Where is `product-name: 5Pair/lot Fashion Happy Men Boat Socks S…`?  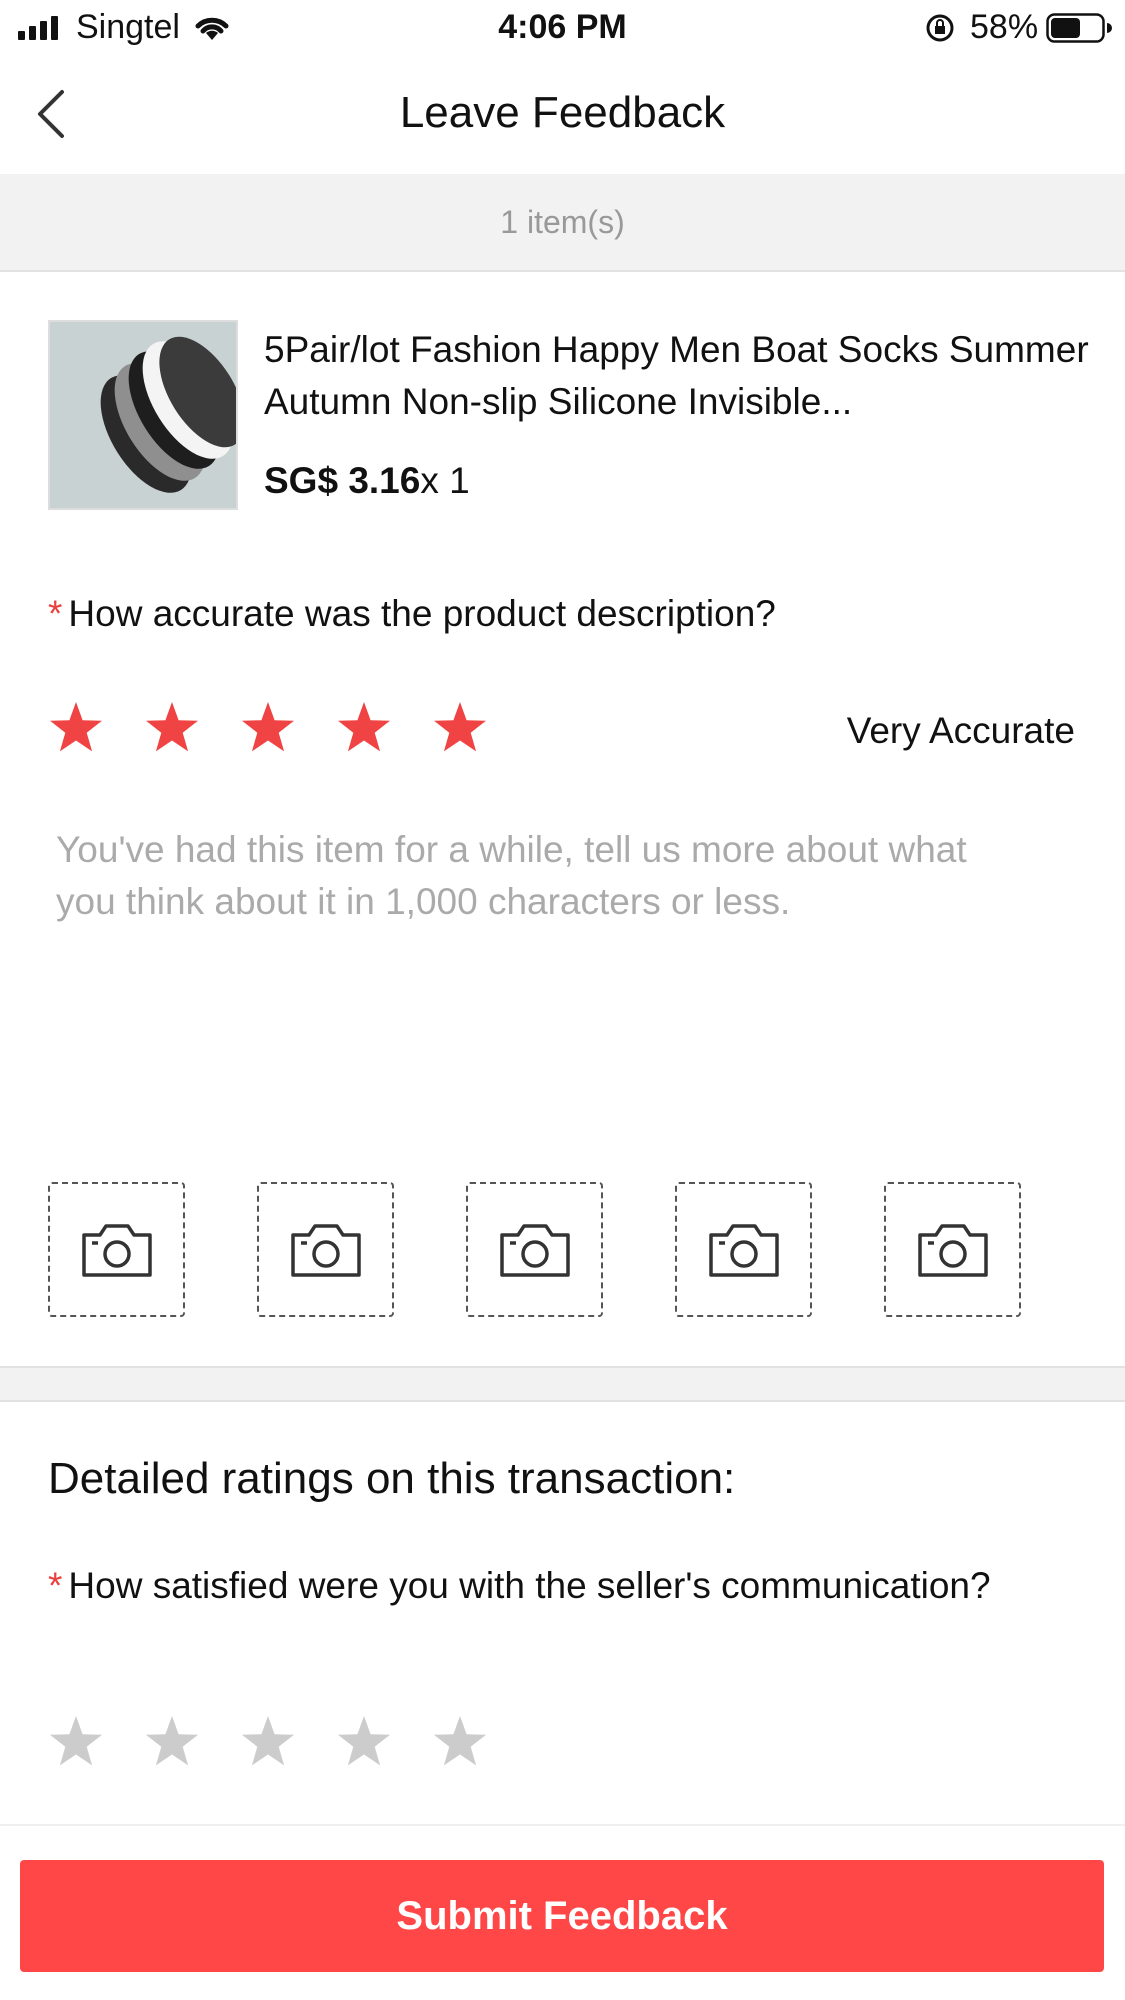
product-name: 5Pair/lot Fashion Happy Men Boat Socks S… is located at coordinates (689, 376).